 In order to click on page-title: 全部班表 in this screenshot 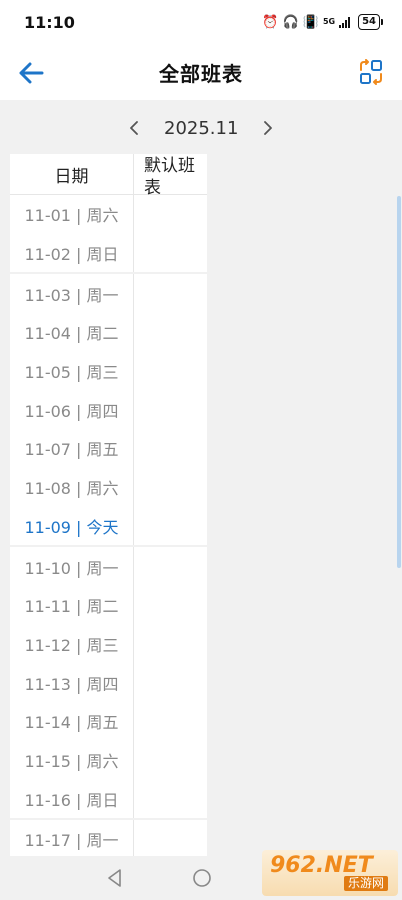, I will do `click(201, 73)`.